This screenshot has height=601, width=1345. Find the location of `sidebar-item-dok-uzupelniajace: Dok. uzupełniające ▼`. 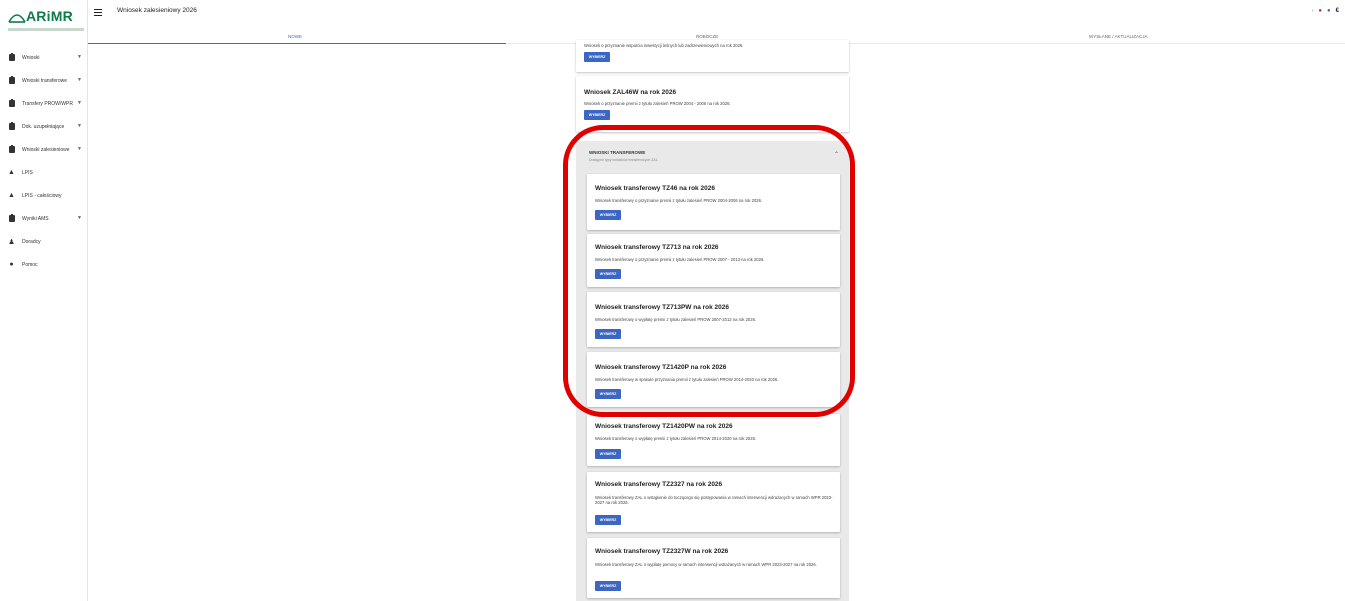

sidebar-item-dok-uzupelniajace: Dok. uzupełniające ▼ is located at coordinates (44, 126).